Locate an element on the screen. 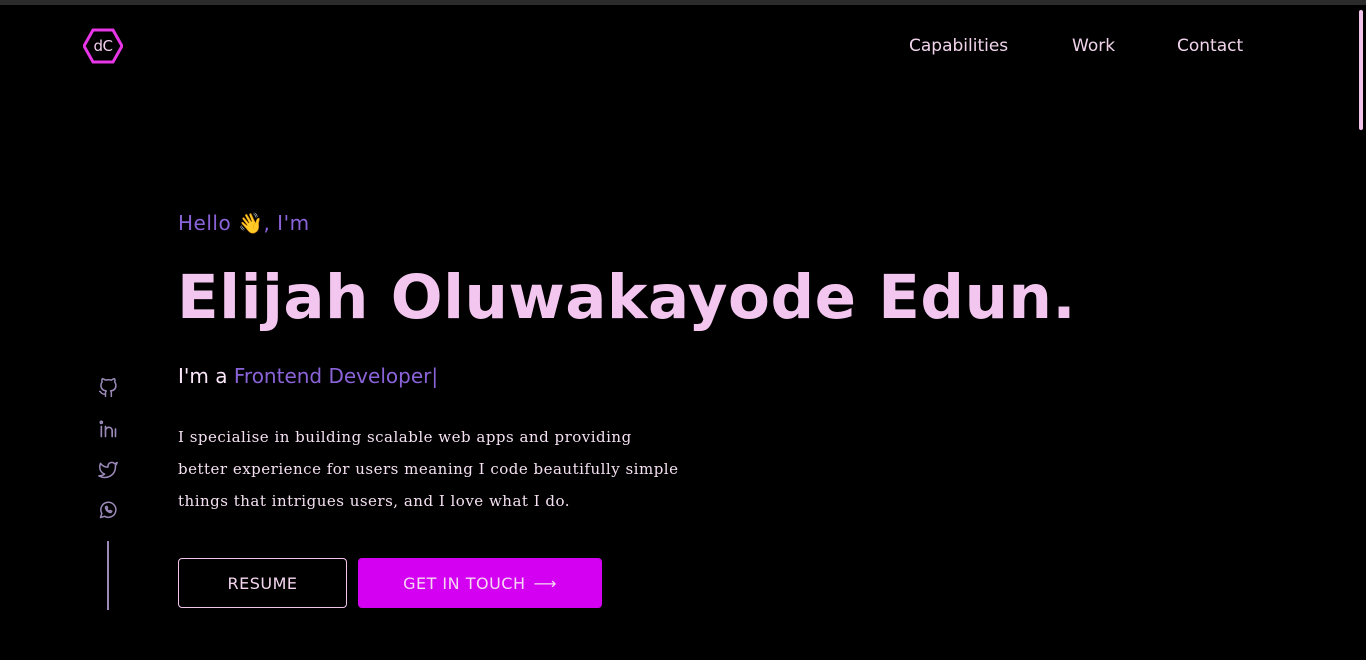  twitter-icon is located at coordinates (108, 470).